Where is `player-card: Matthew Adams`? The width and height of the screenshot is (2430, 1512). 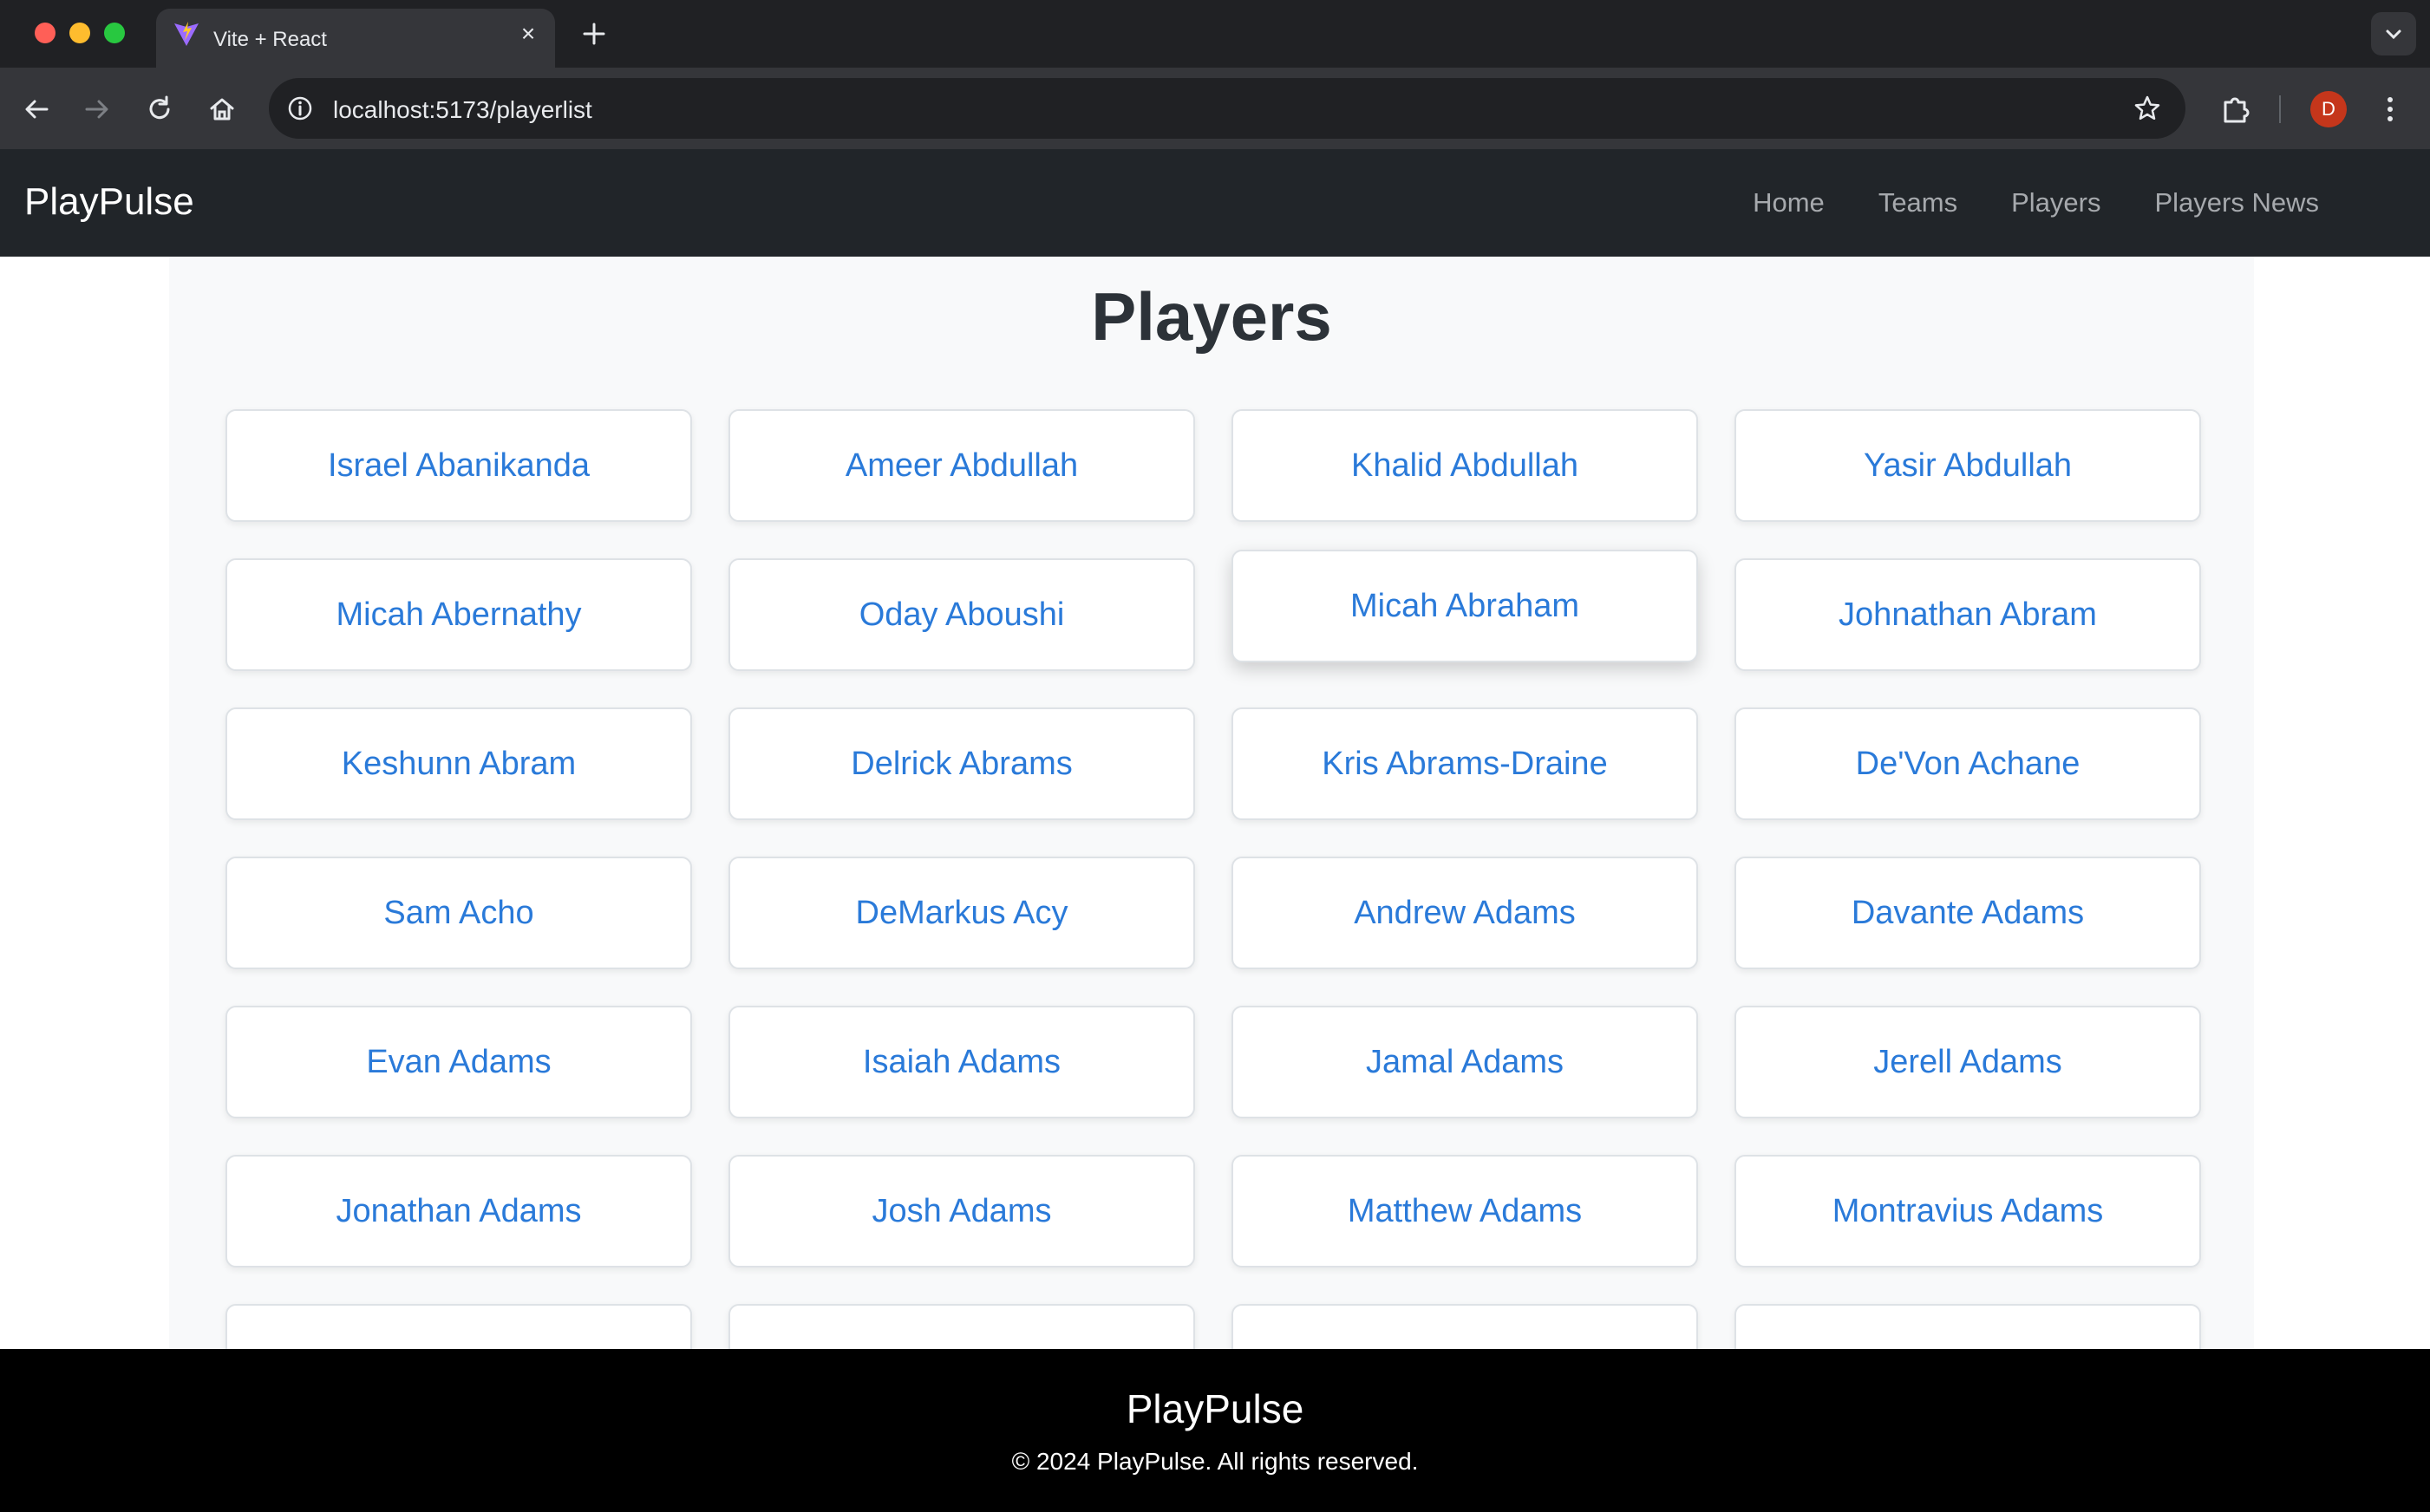
player-card: Matthew Adams is located at coordinates (1464, 1211).